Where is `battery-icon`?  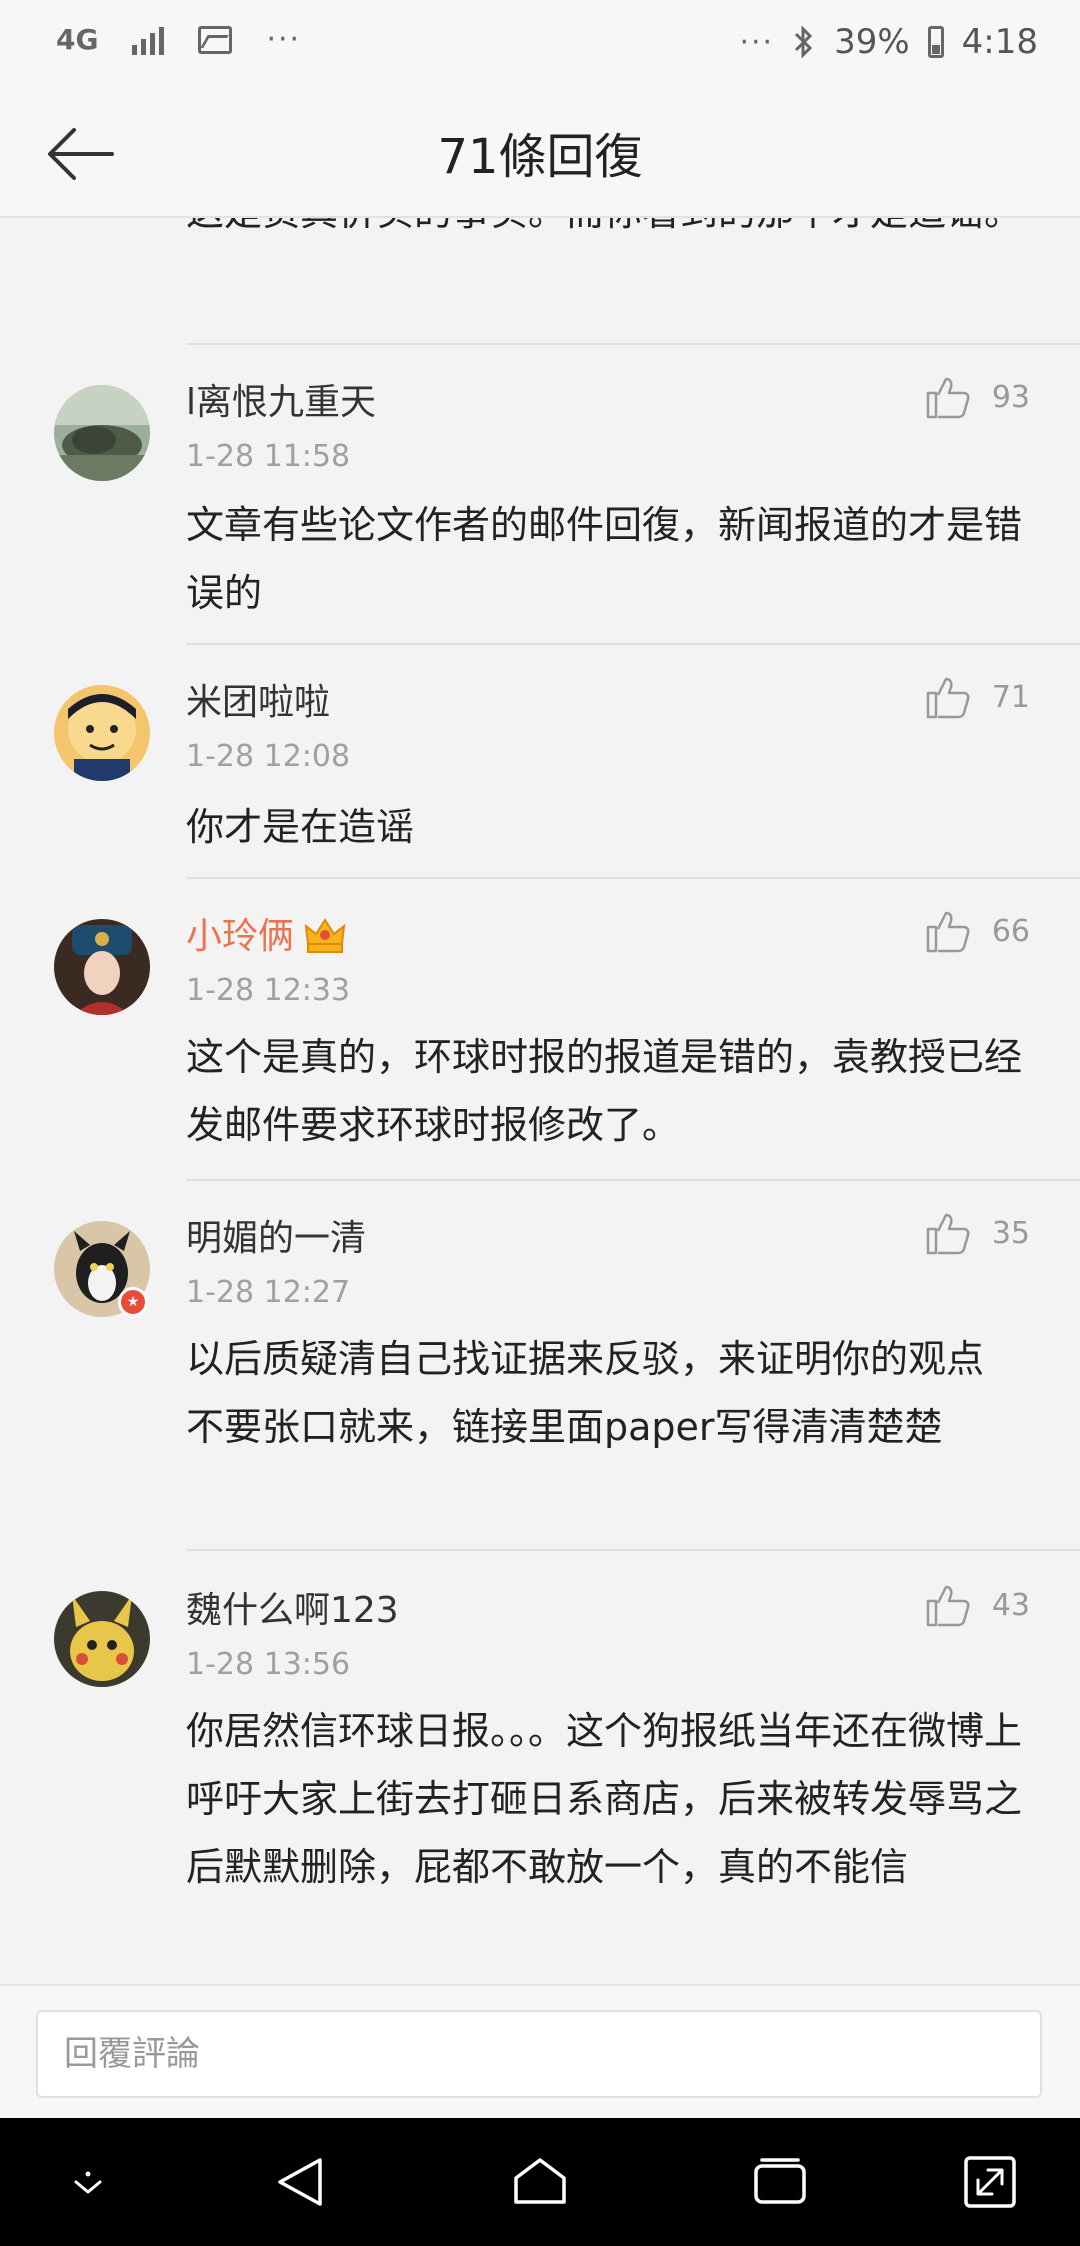
battery-icon is located at coordinates (935, 42).